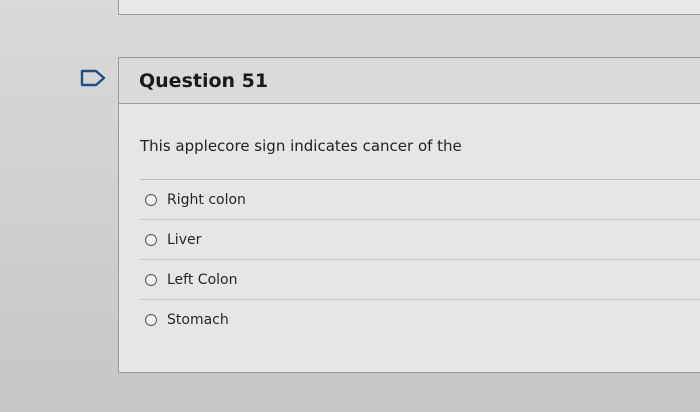  Describe the element at coordinates (420, 200) in the screenshot. I see `answer-option-right-colon: Right colon` at that location.